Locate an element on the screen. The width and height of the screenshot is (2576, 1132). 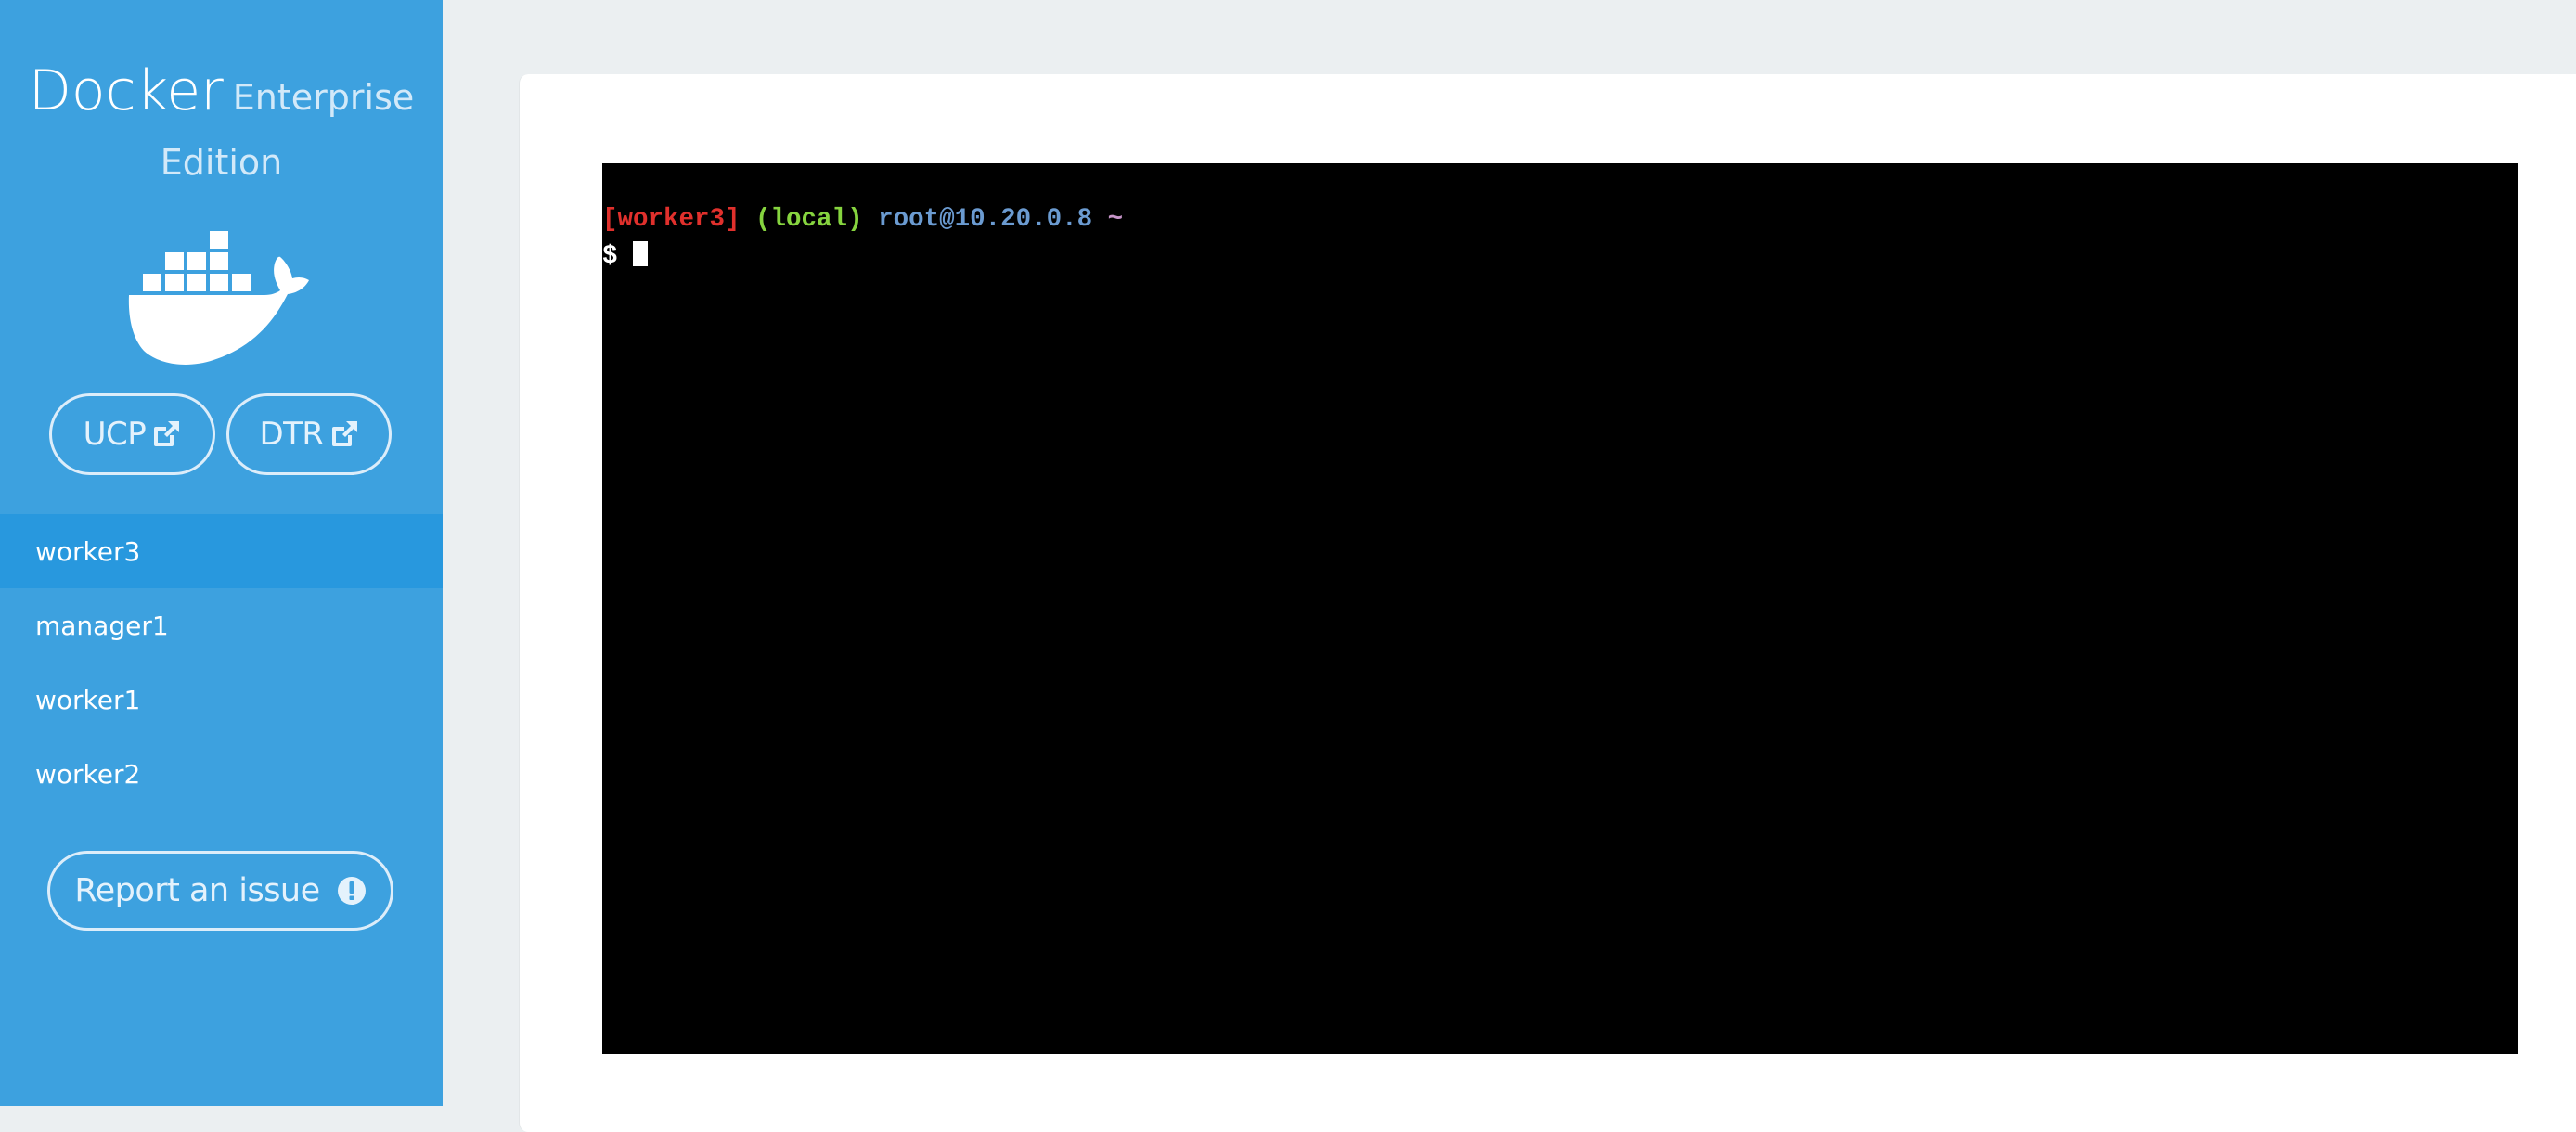
node-item-worker2: worker2 is located at coordinates (221, 774).